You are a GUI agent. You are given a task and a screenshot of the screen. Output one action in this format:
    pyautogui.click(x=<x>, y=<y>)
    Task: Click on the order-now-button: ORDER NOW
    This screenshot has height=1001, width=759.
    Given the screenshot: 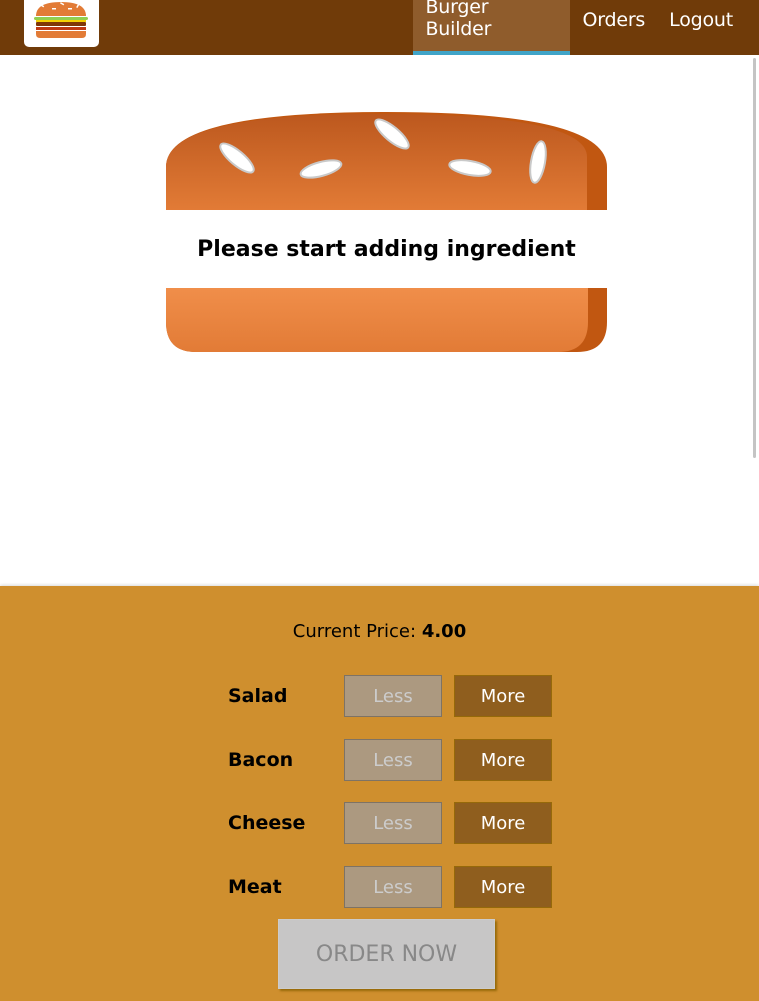 What is the action you would take?
    pyautogui.click(x=386, y=954)
    